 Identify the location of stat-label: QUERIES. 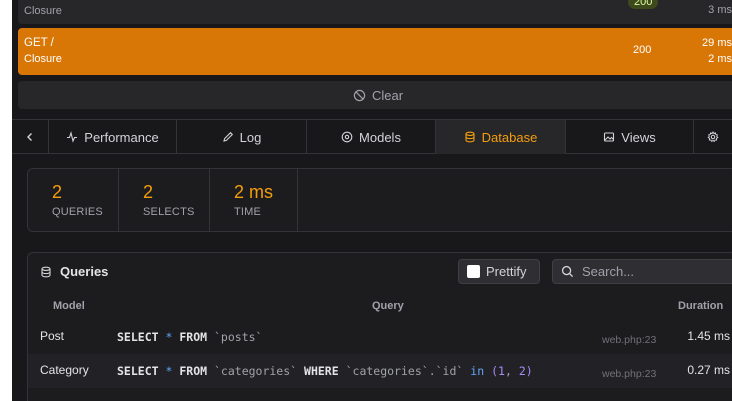
(77, 212).